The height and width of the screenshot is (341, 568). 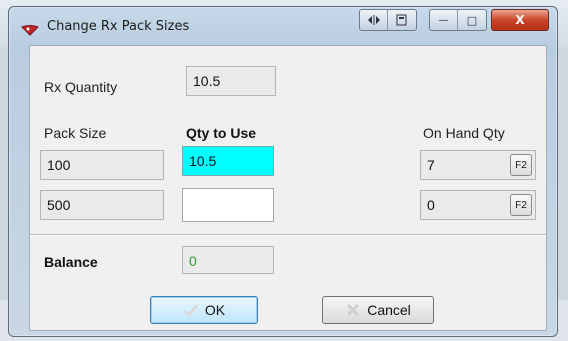 What do you see at coordinates (191, 310) in the screenshot?
I see `checkmark-icon` at bounding box center [191, 310].